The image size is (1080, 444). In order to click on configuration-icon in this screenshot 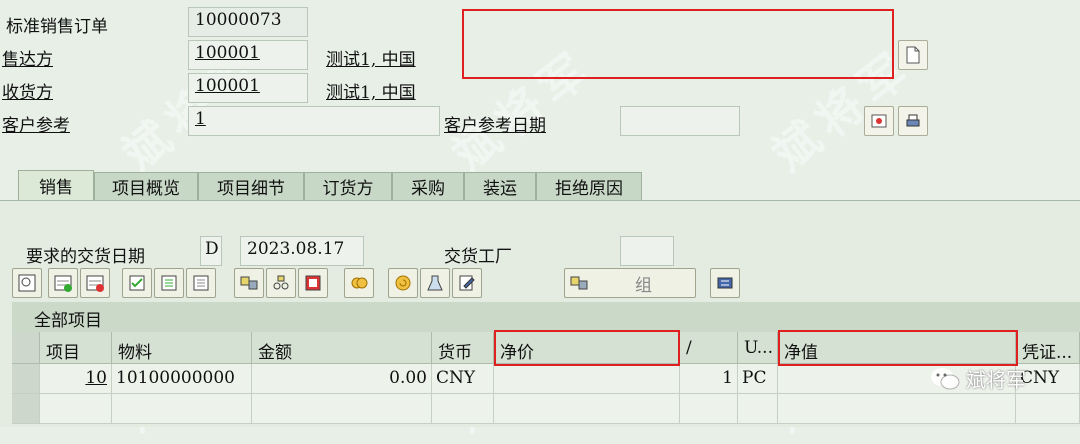, I will do `click(249, 283)`.